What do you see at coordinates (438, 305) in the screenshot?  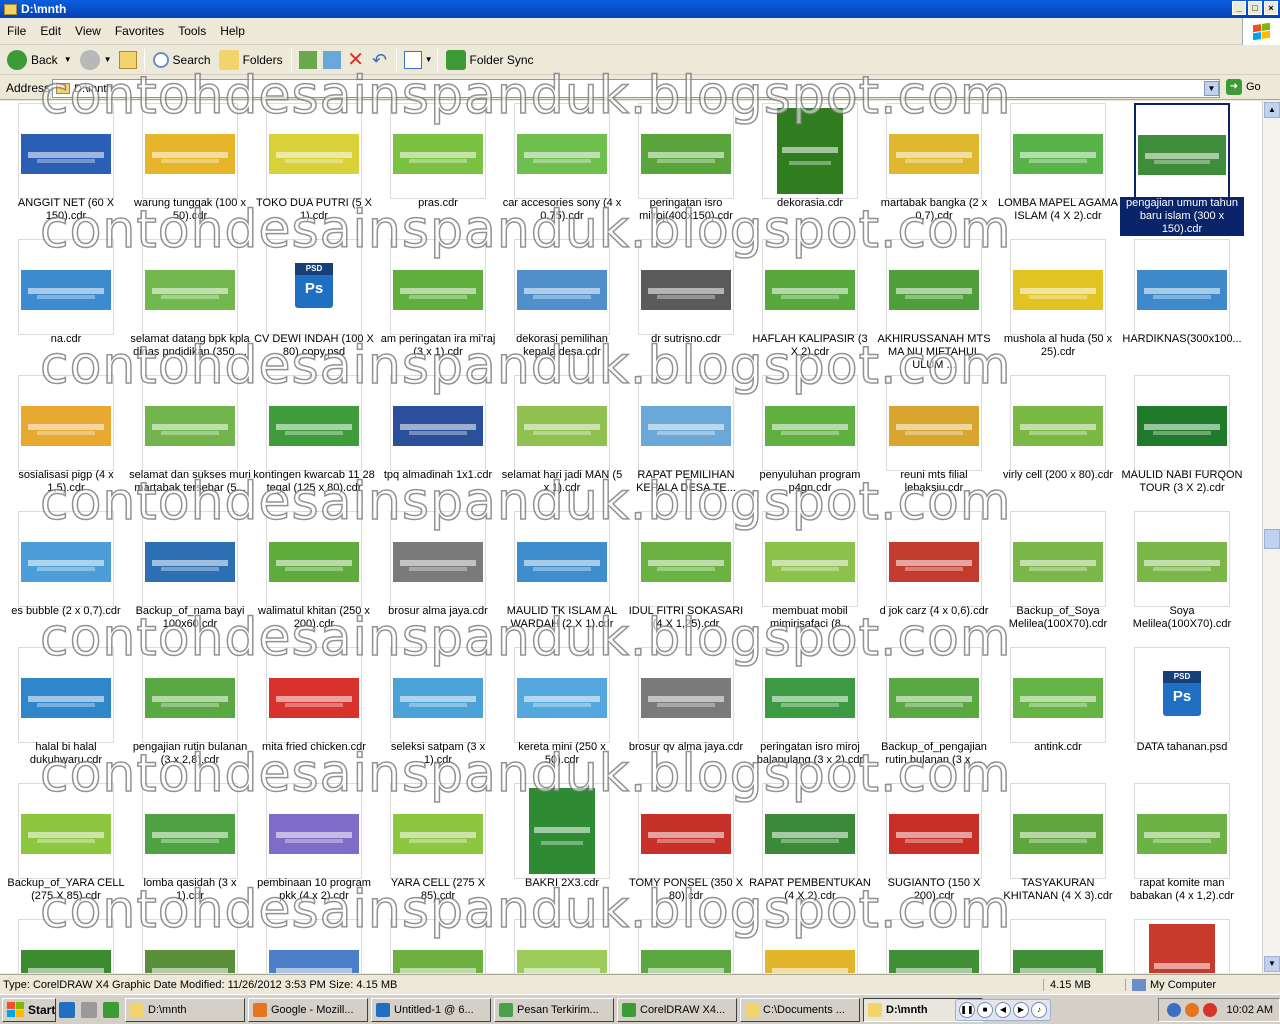 I see `file-item: am peringatan ira mi'raj (3 x 1).cdr` at bounding box center [438, 305].